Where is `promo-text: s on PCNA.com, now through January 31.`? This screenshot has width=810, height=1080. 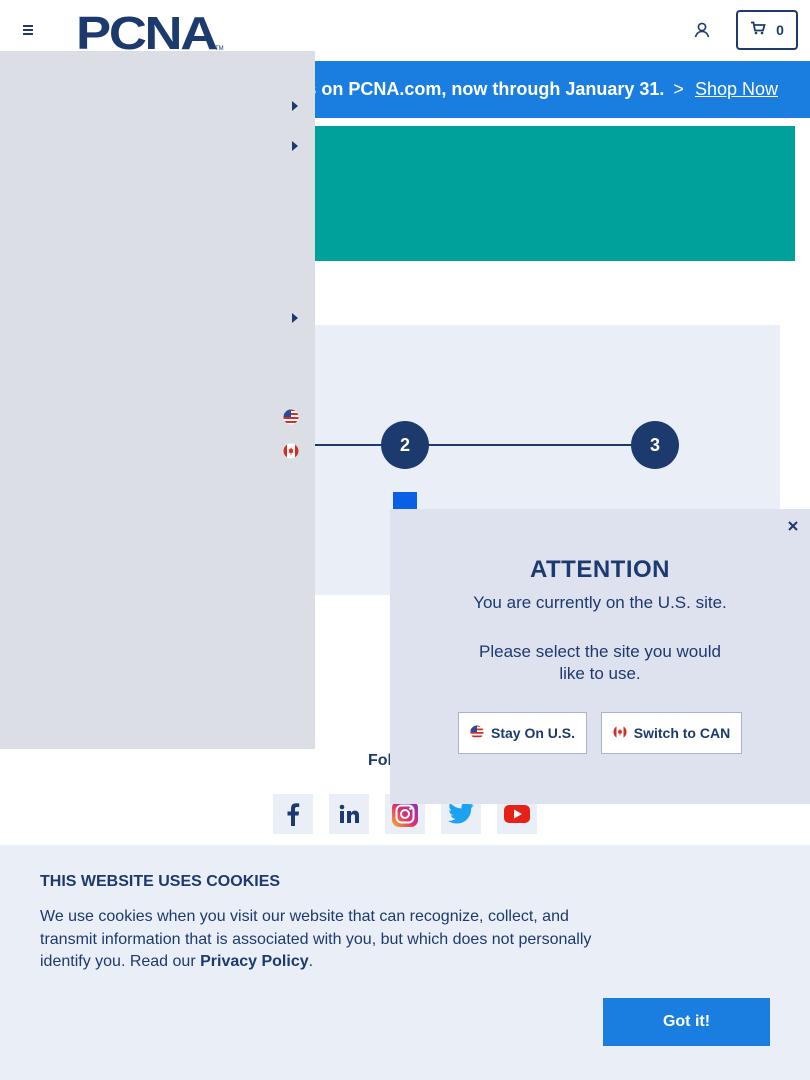
promo-text: s on PCNA.com, now through January 31. is located at coordinates (485, 89).